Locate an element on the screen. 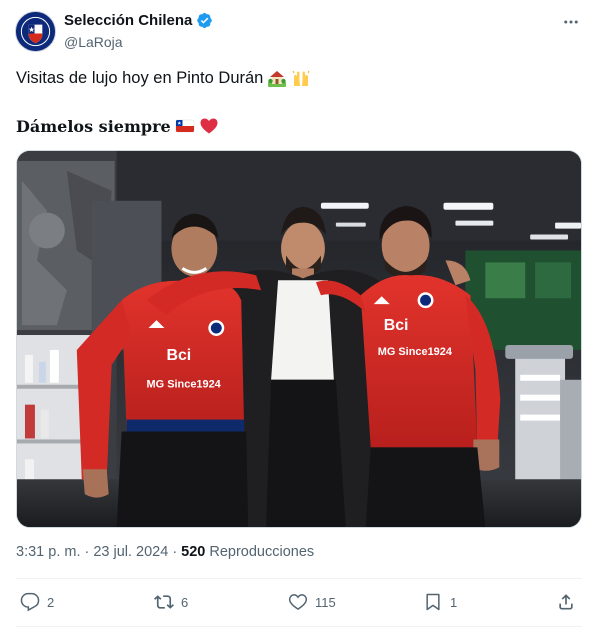 This screenshot has height=628, width=598. tweet-text-line1: Visitas de lujo hoy en Pinto Durán is located at coordinates (163, 78).